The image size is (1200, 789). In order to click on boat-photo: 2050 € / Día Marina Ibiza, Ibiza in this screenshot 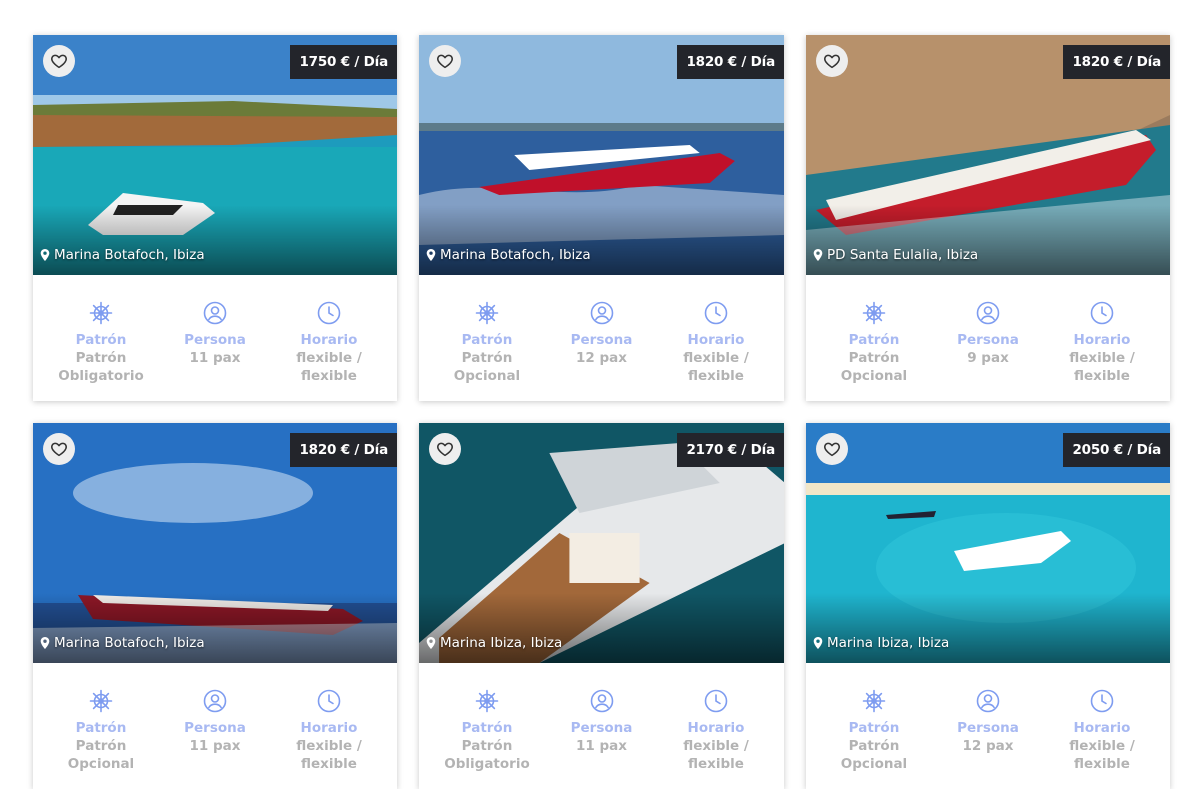, I will do `click(988, 543)`.